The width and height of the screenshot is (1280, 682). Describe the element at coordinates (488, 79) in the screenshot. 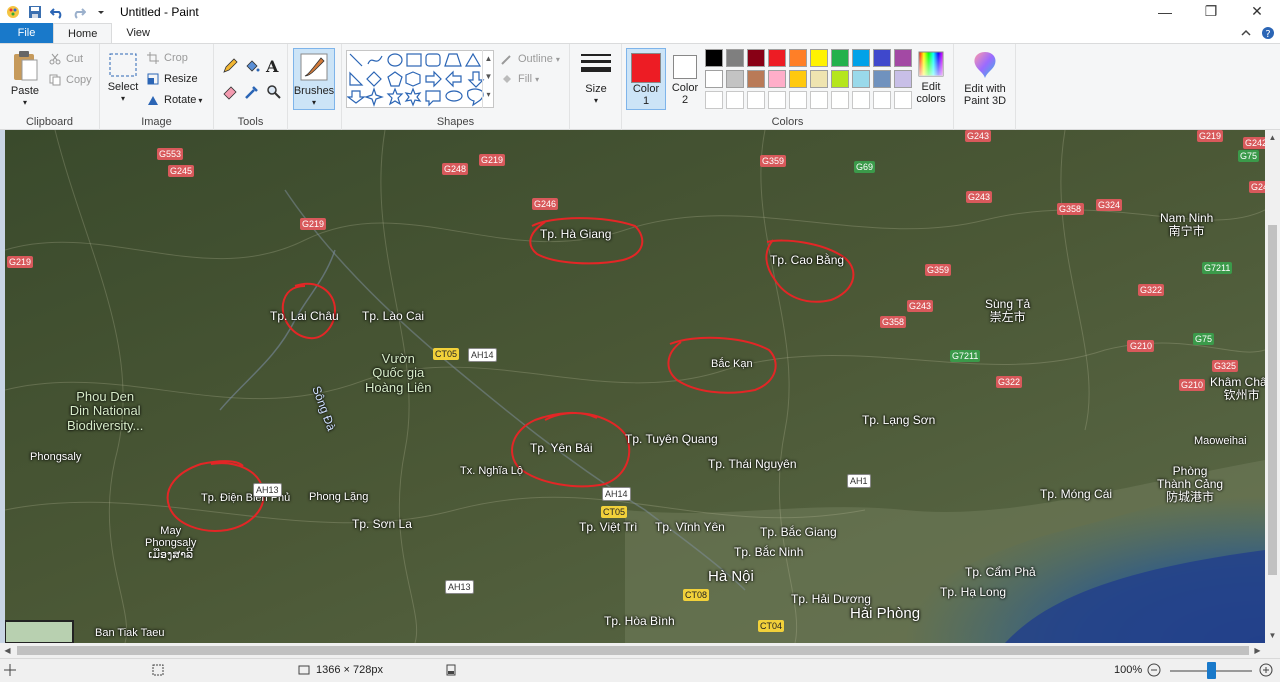

I see `shapes-scroll: ▲ ▼ ▾` at that location.